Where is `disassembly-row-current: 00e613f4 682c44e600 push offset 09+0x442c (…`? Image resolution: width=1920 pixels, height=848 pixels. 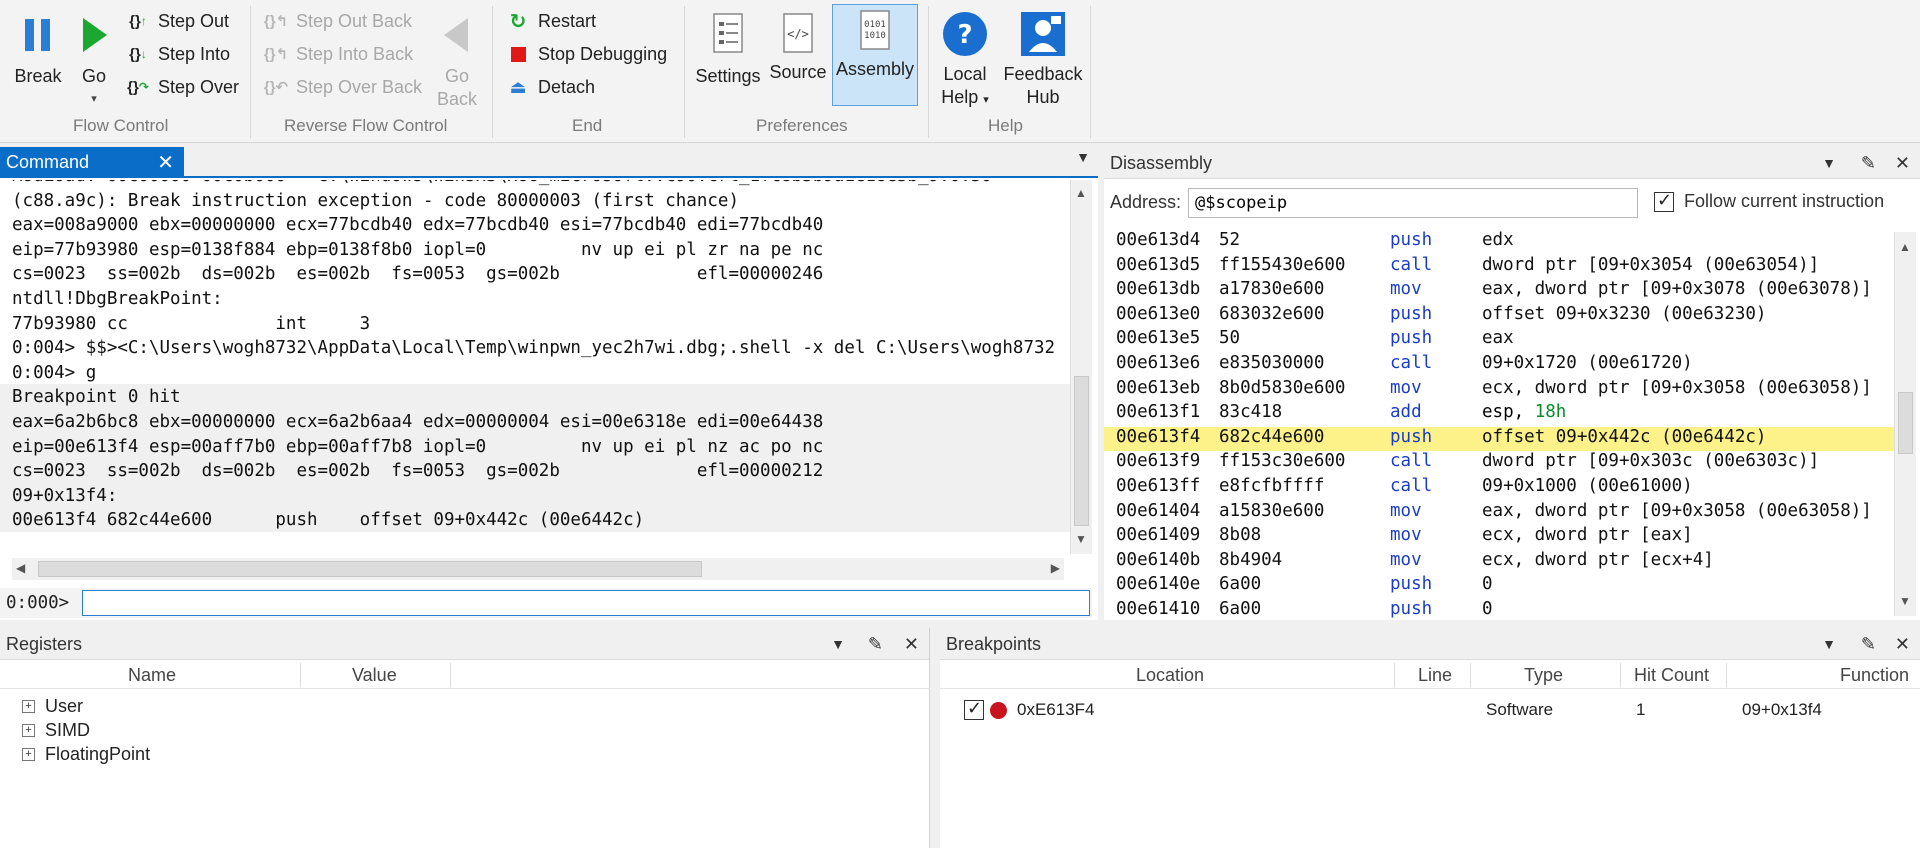
disassembly-row-current: 00e613f4 682c44e600 push offset 09+0x442c (… is located at coordinates (1499, 439).